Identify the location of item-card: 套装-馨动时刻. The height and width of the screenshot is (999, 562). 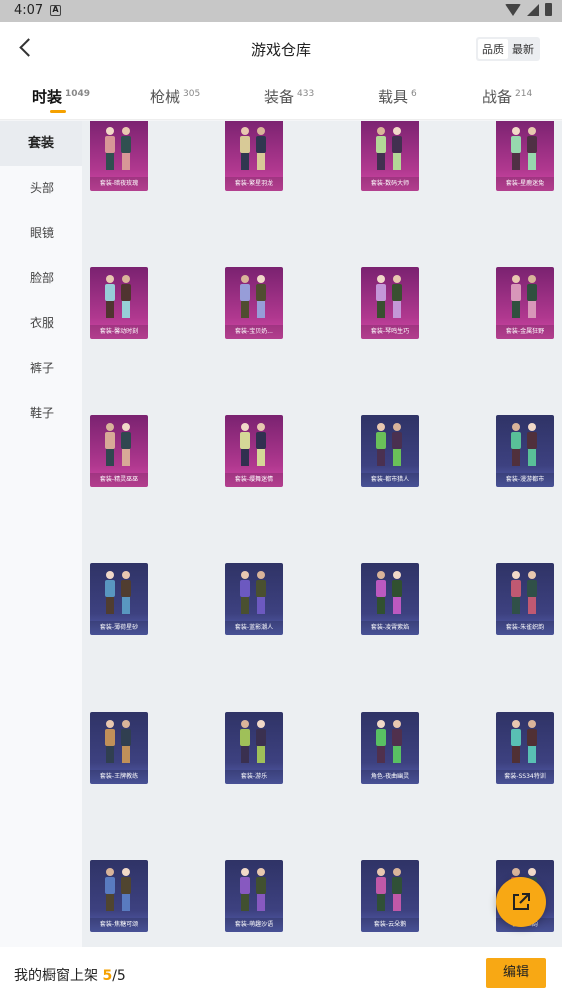
(119, 303).